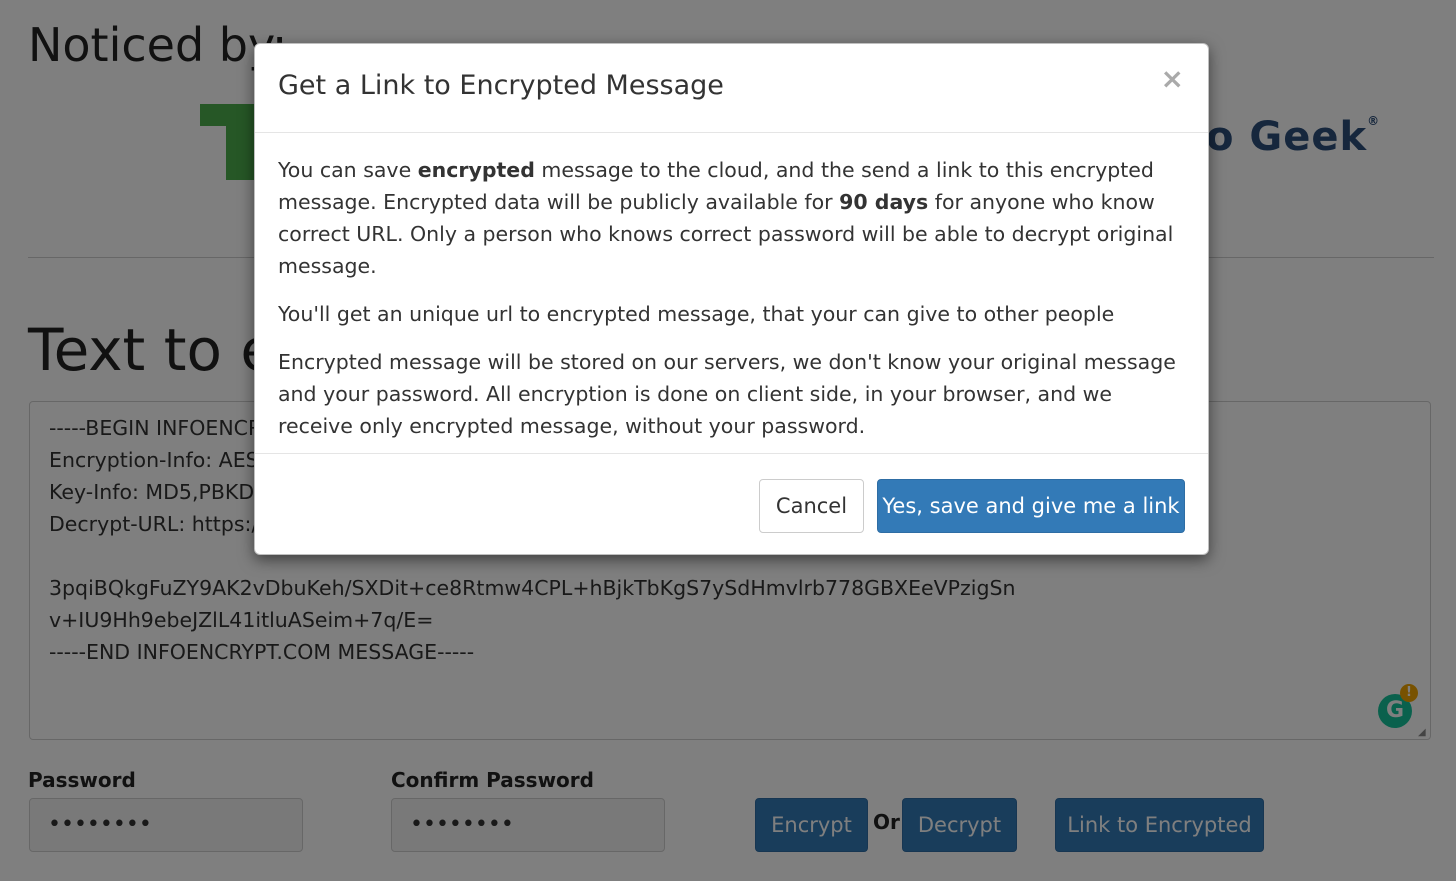 The width and height of the screenshot is (1456, 881). Describe the element at coordinates (731, 88) in the screenshot. I see `modal-header: Get a Link to Encrypted Message ×` at that location.